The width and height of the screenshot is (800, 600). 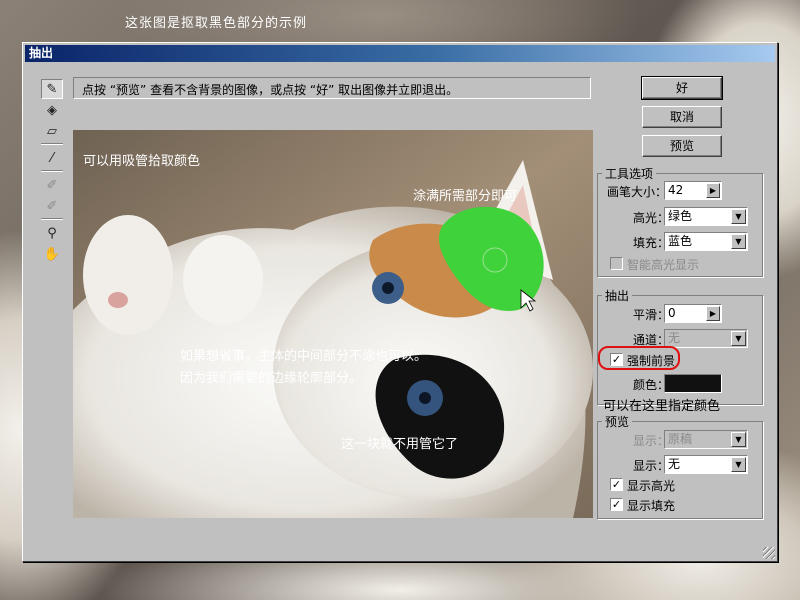 I want to click on channel-select: 无 ▼, so click(x=706, y=338).